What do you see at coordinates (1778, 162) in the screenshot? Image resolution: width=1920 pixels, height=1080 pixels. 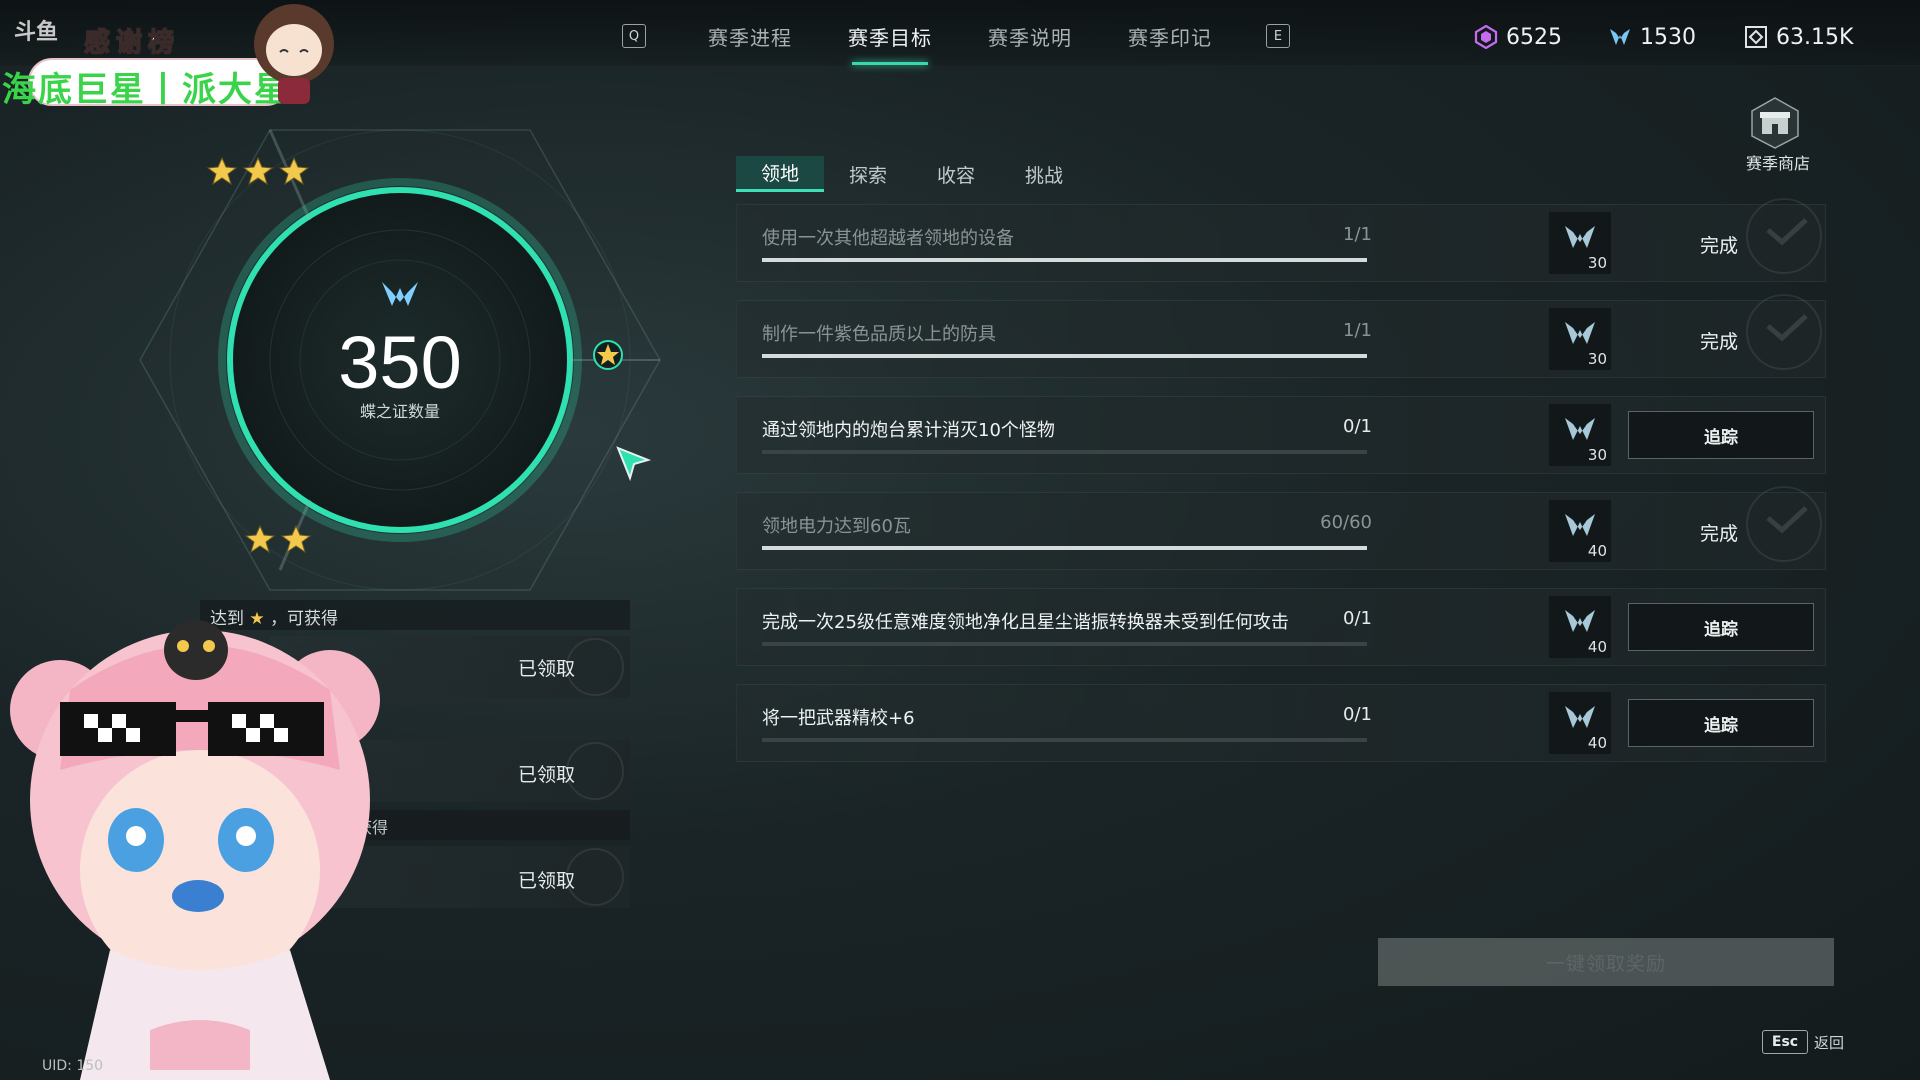 I see `season-shop-button: 赛季商店` at bounding box center [1778, 162].